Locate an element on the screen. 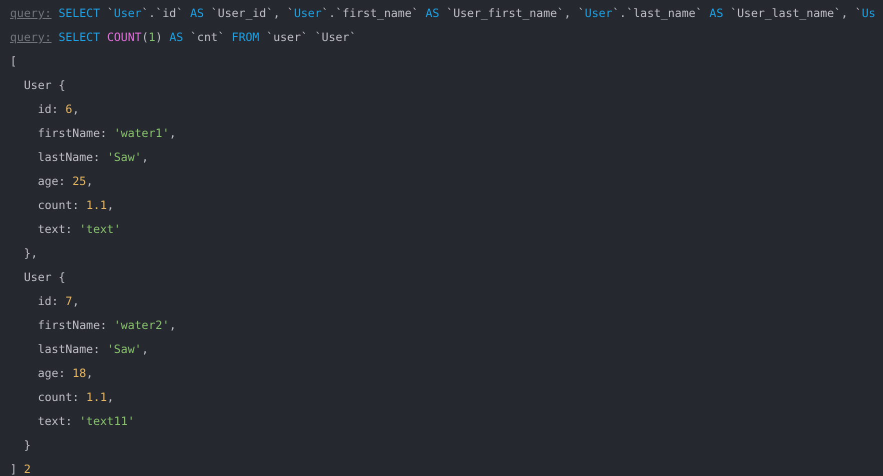 The image size is (883, 476). output-line: age: 25, is located at coordinates (66, 181).